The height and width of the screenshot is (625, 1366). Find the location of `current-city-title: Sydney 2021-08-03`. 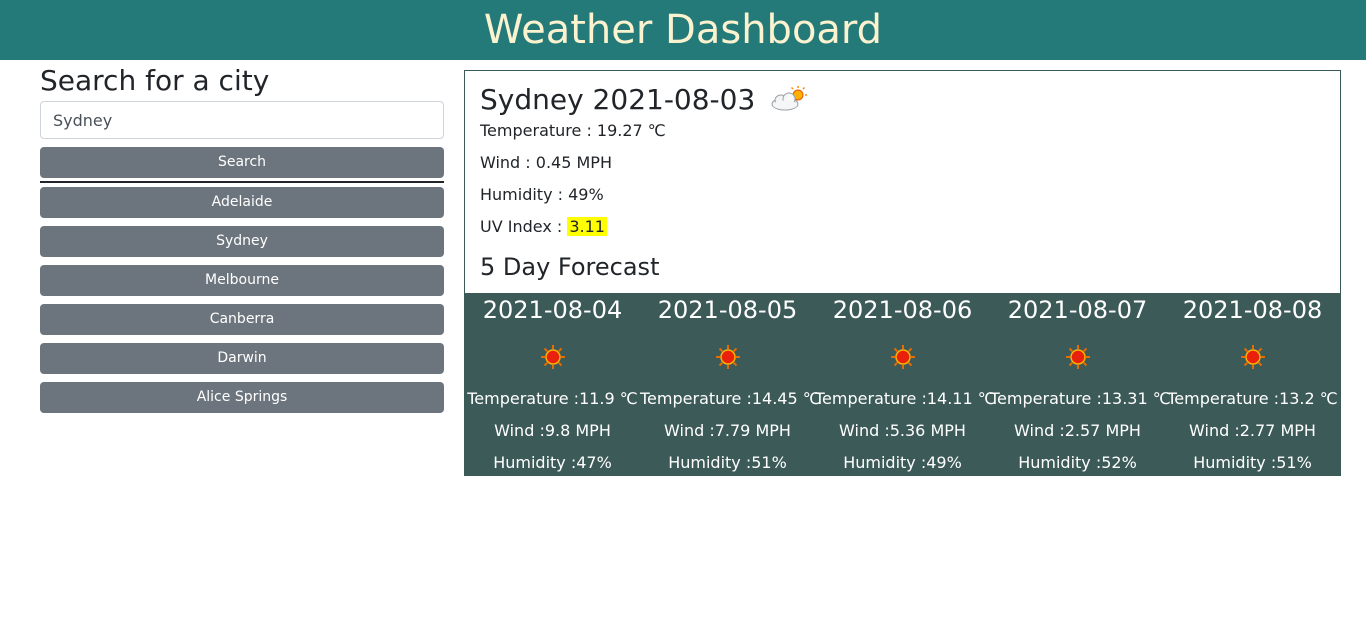

current-city-title: Sydney 2021-08-03 is located at coordinates (618, 99).